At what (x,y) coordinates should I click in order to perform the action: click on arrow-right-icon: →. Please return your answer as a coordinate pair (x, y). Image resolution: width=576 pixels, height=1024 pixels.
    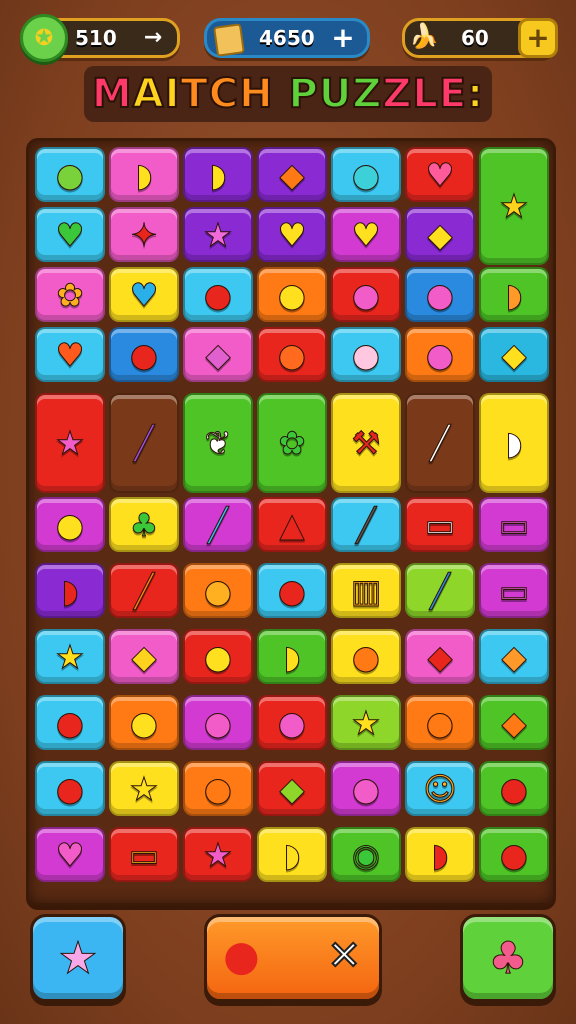
    Looking at the image, I should click on (153, 38).